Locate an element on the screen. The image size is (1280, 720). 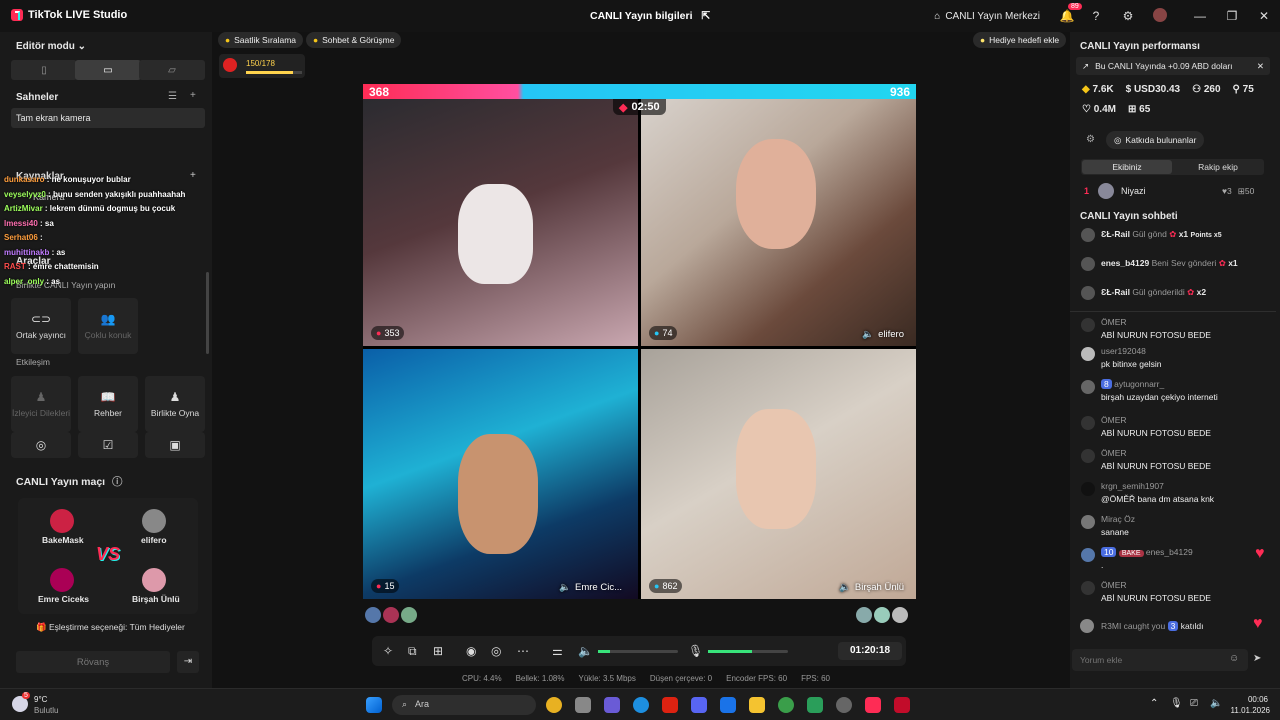
media-player-icon is located at coordinates (902, 705).